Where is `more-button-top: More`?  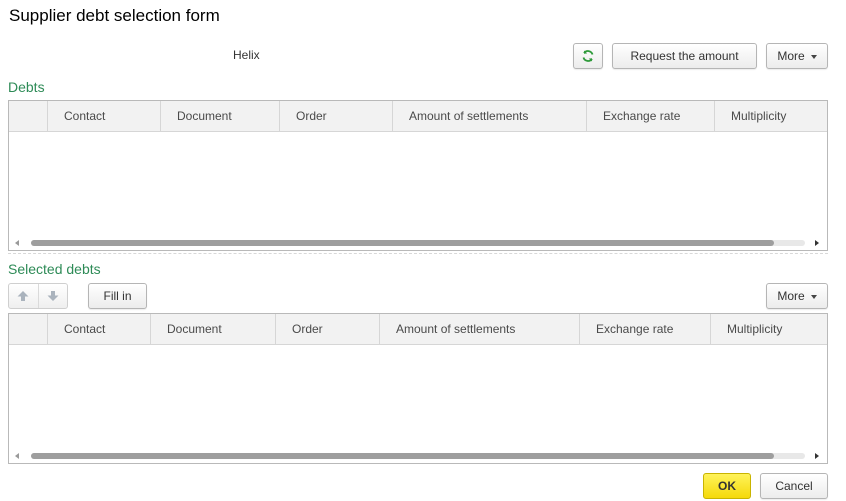
more-button-top: More is located at coordinates (797, 56).